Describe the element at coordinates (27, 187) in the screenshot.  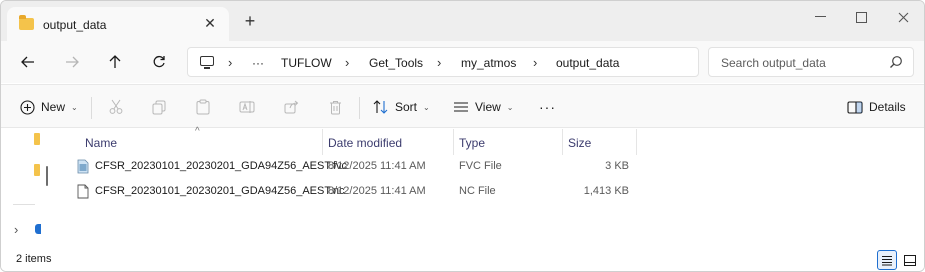
I see `navigation-pane: ›` at that location.